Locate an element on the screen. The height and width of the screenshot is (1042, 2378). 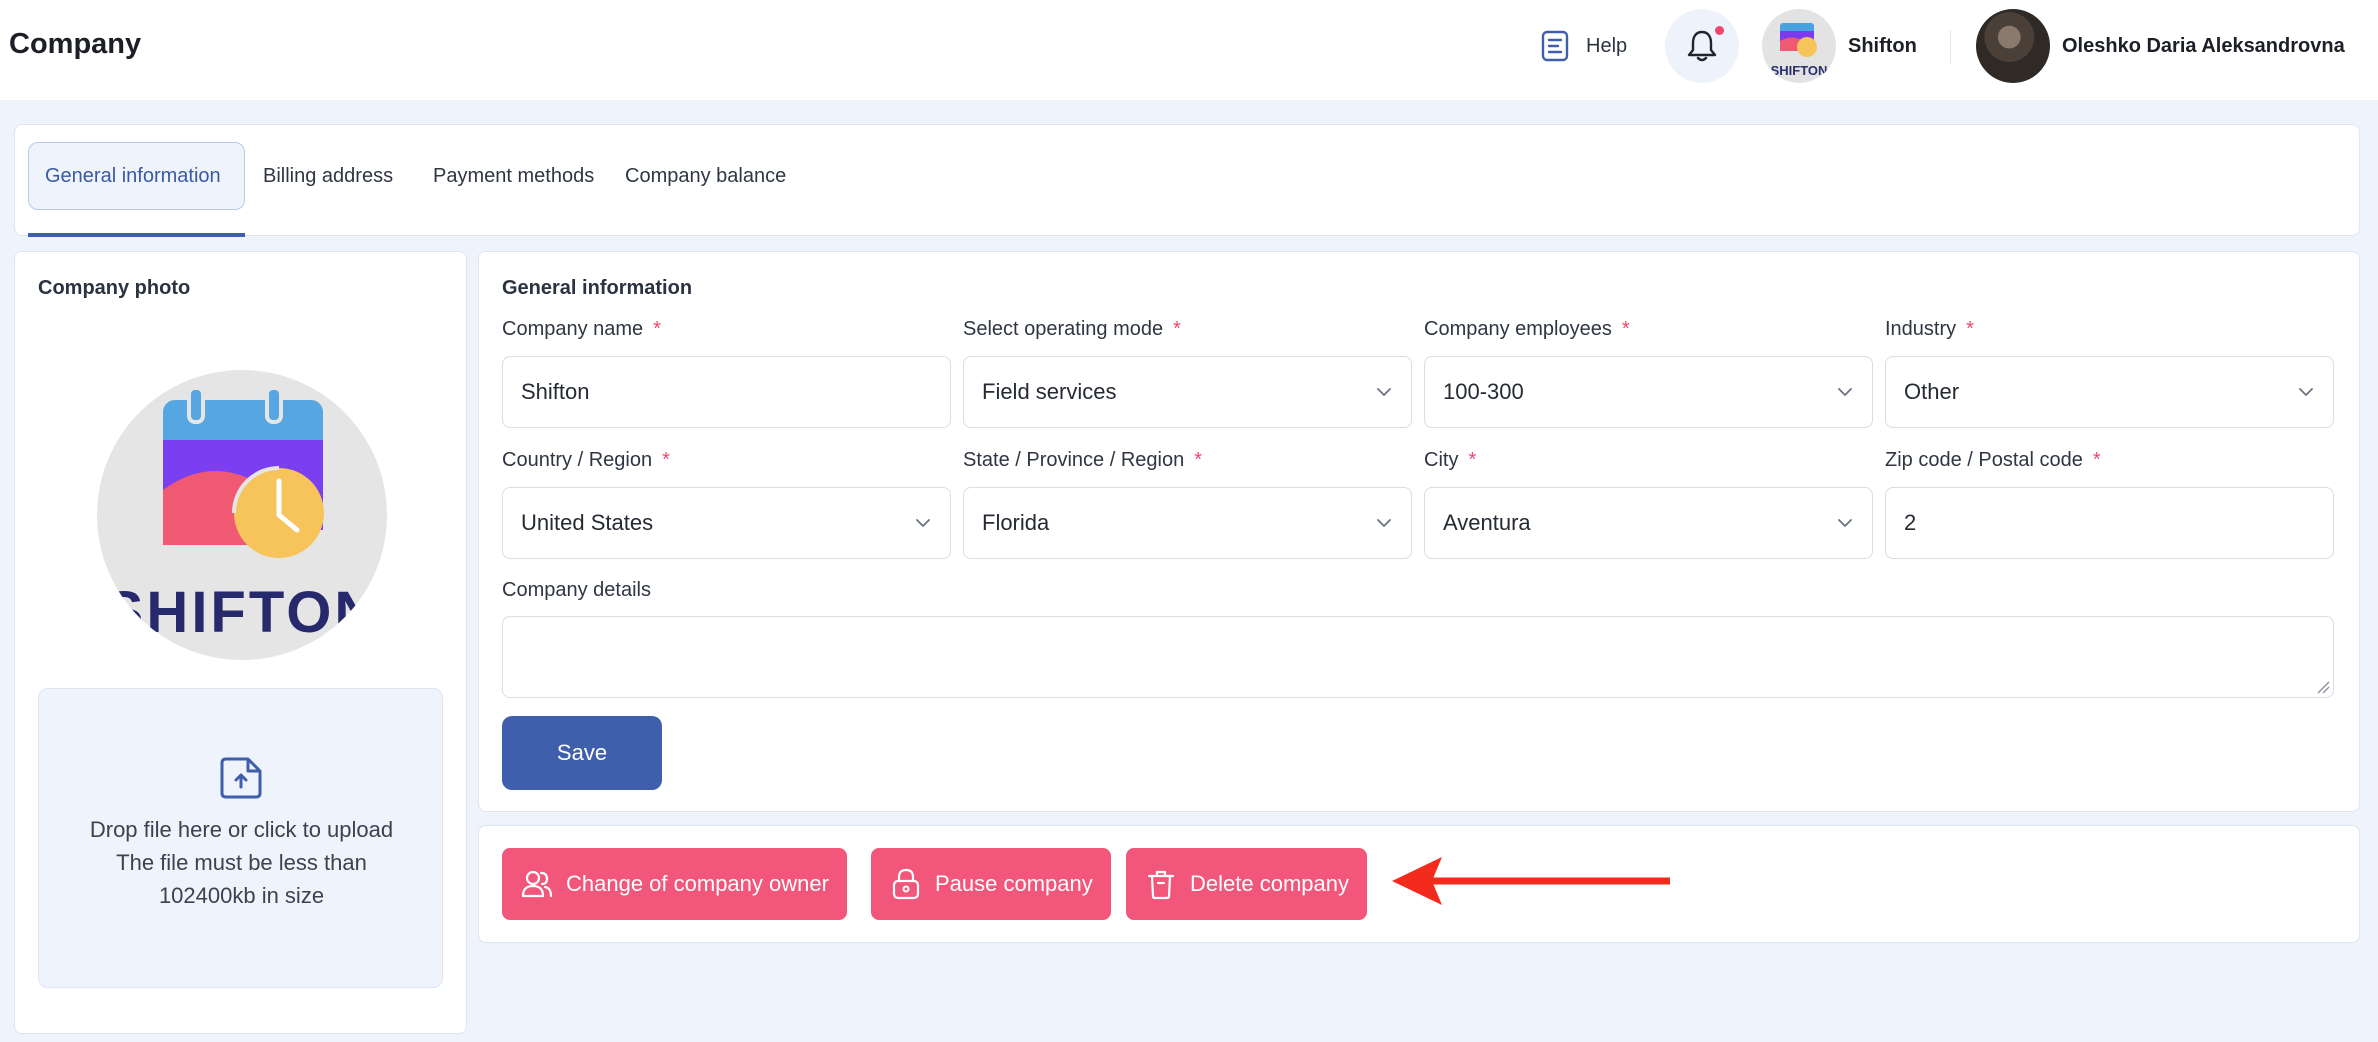
upload-size-limit-line2: 102400kb in size is located at coordinates (241, 895).